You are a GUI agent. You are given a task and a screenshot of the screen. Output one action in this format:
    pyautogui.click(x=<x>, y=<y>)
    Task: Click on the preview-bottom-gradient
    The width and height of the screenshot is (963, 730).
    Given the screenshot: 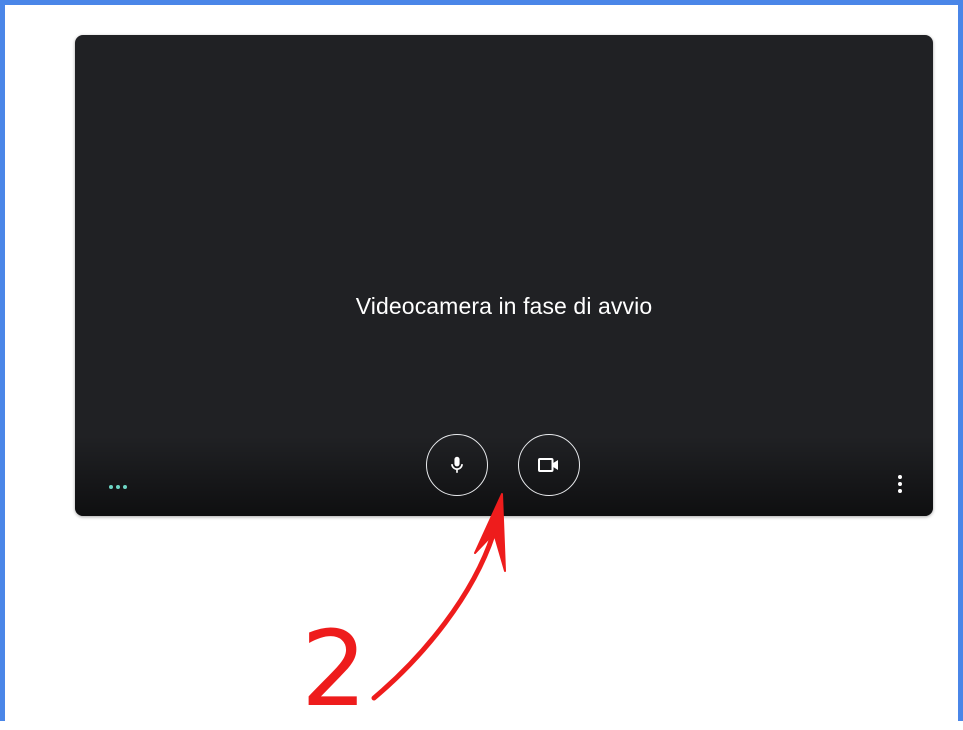 What is the action you would take?
    pyautogui.click(x=504, y=476)
    